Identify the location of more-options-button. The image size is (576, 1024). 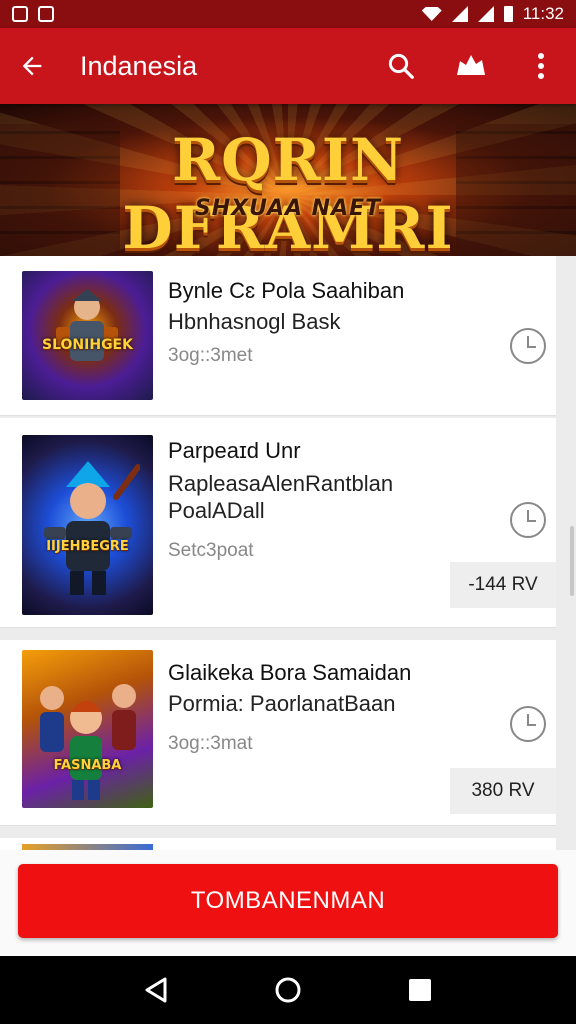
(541, 66).